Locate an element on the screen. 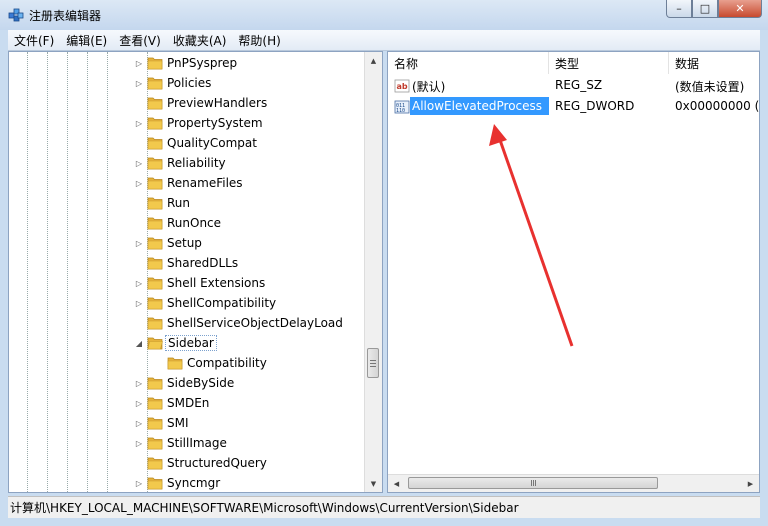 This screenshot has width=768, height=526. tree-node-label: PnPSysprep is located at coordinates (202, 63).